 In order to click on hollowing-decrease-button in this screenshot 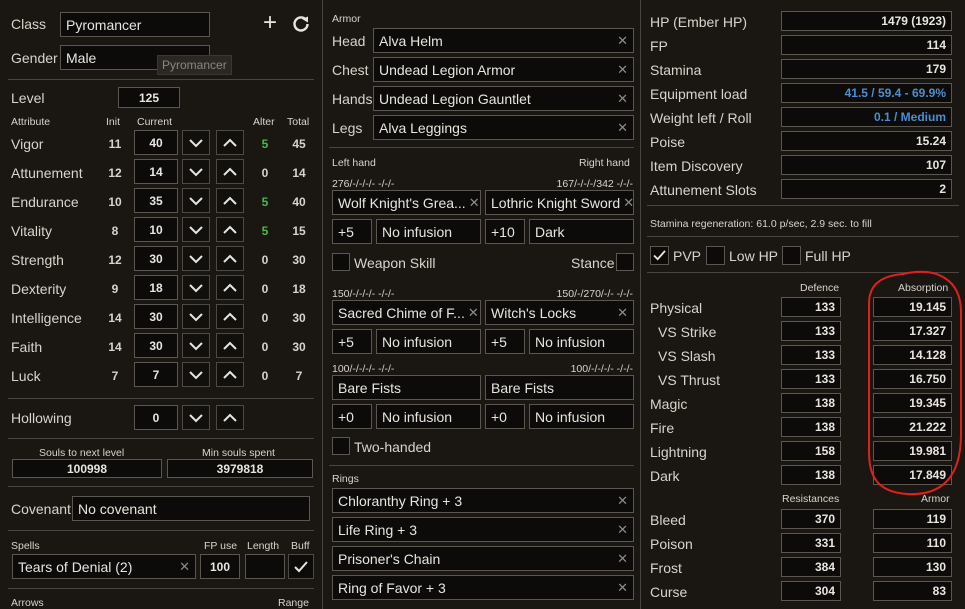, I will do `click(196, 417)`.